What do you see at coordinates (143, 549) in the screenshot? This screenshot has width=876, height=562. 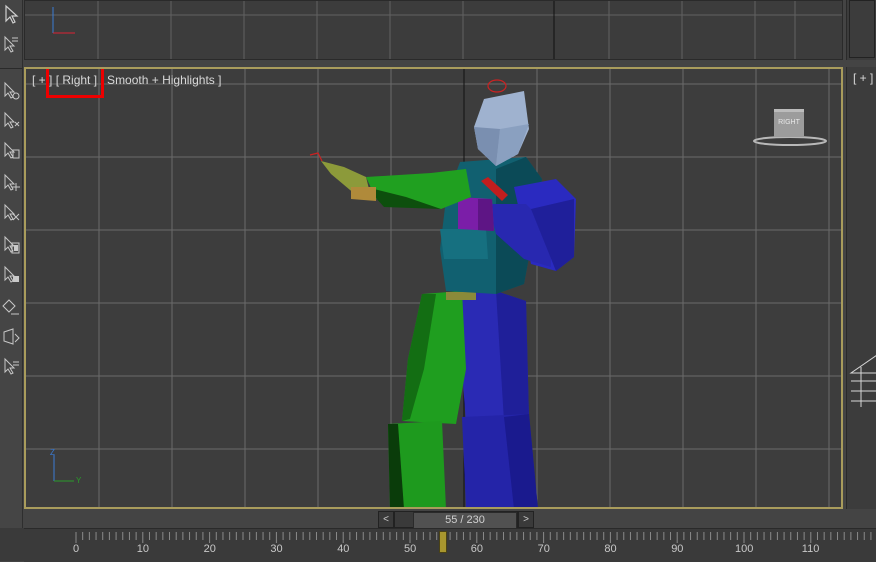 I see `tick-label: 10` at bounding box center [143, 549].